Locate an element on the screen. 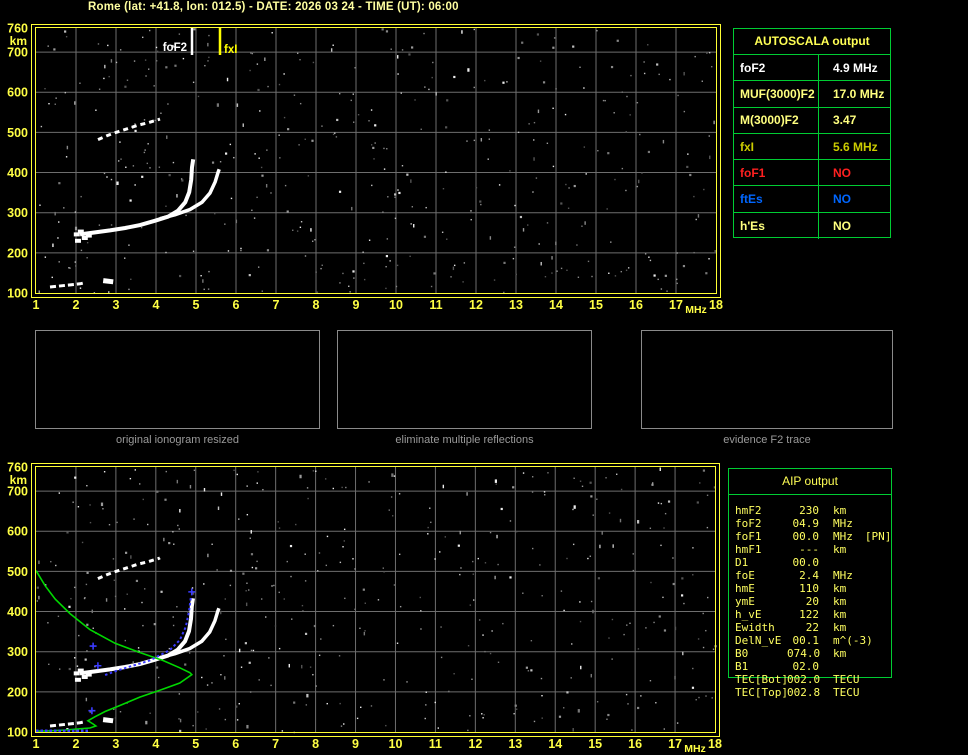  y-tick-label: 200 is located at coordinates (17, 692).